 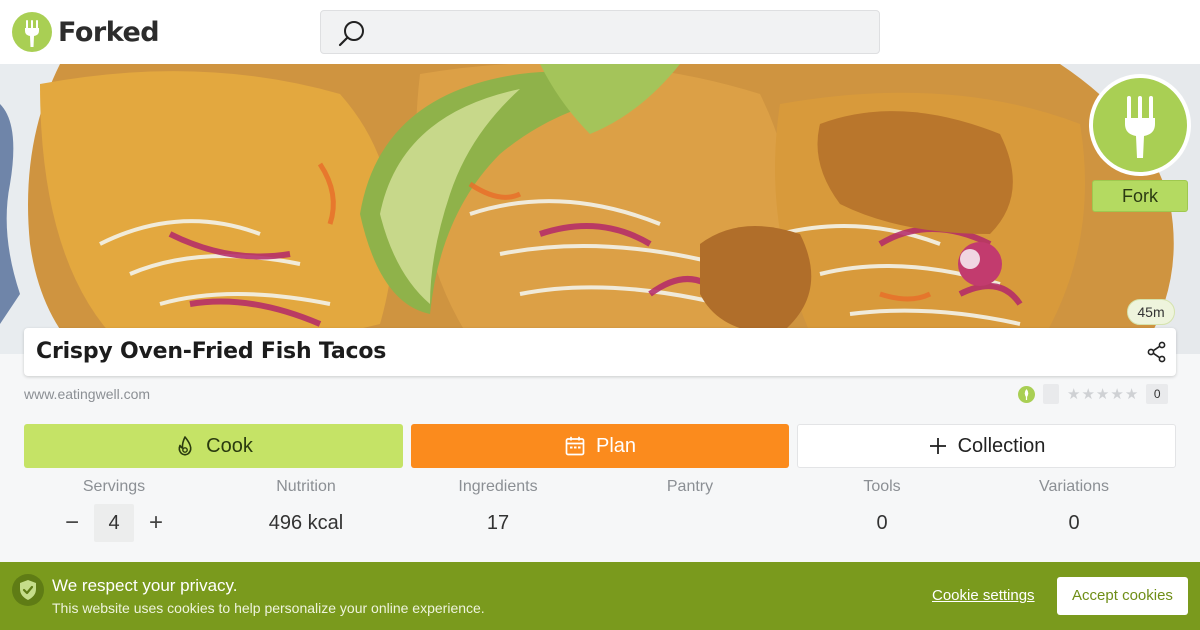 What do you see at coordinates (498, 486) in the screenshot?
I see `ingredients-label: Ingredients` at bounding box center [498, 486].